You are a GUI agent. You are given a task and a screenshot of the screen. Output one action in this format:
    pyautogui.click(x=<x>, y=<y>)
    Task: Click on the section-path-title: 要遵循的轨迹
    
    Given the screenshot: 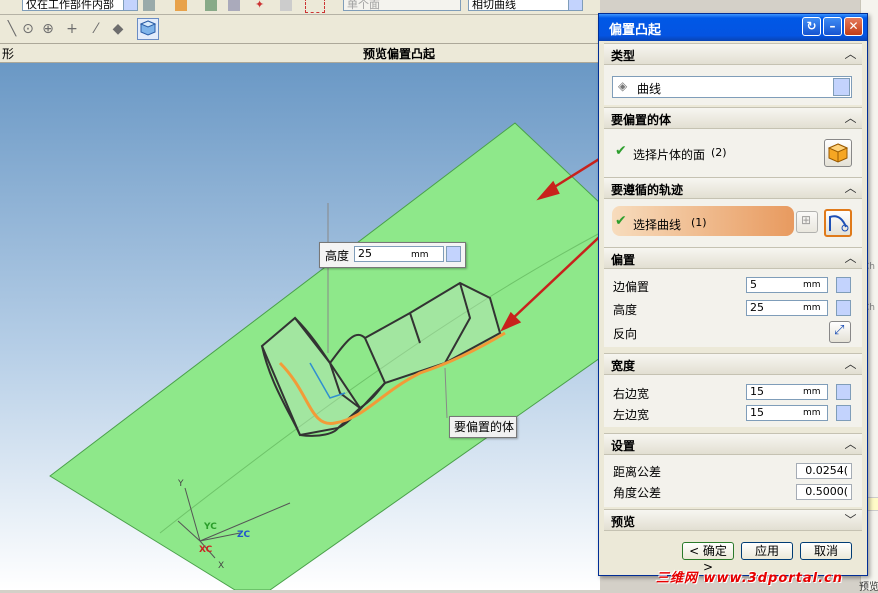 What is the action you would take?
    pyautogui.click(x=647, y=190)
    